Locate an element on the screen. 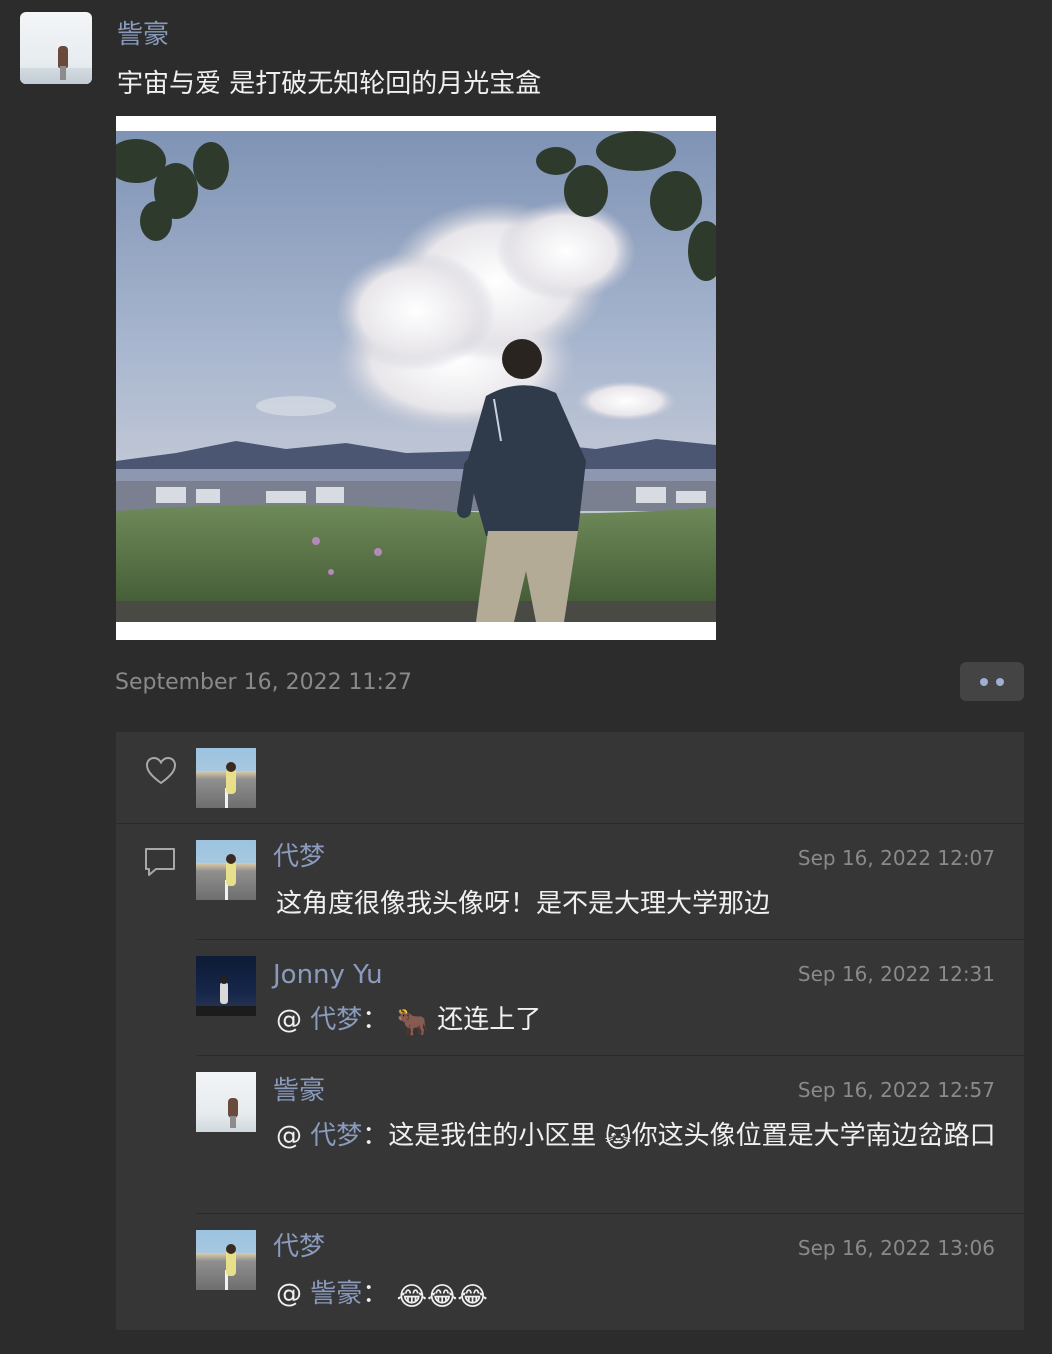 This screenshot has height=1354, width=1052. comment-timestamp: Sep 16, 2022 12:57 is located at coordinates (896, 1090).